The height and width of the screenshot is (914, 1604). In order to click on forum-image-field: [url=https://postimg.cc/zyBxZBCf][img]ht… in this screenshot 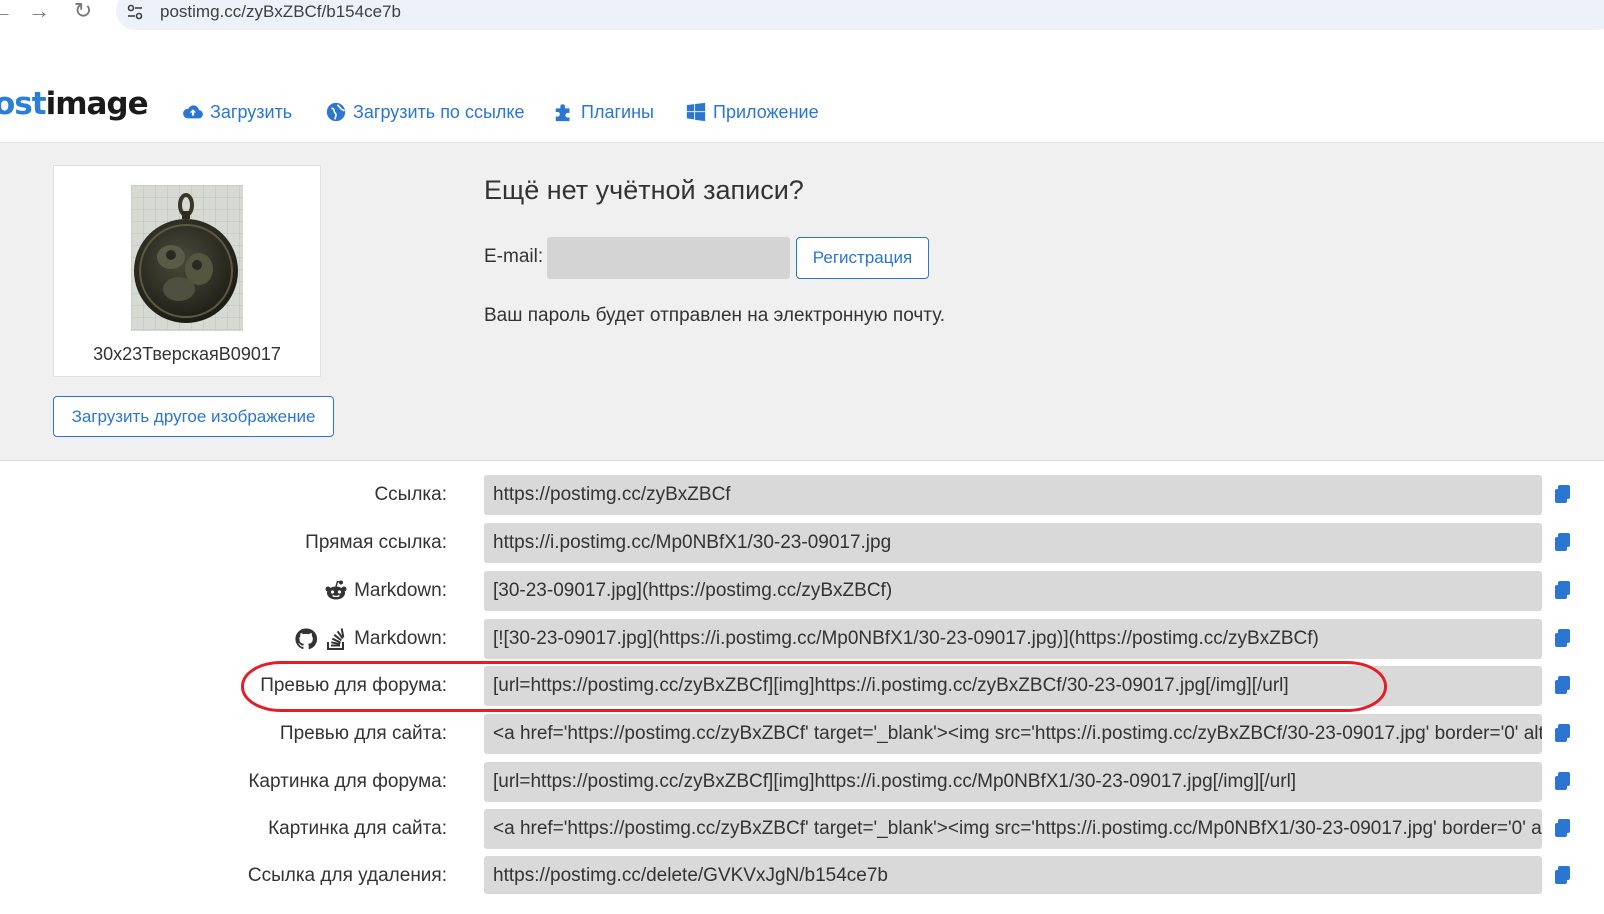, I will do `click(1013, 782)`.